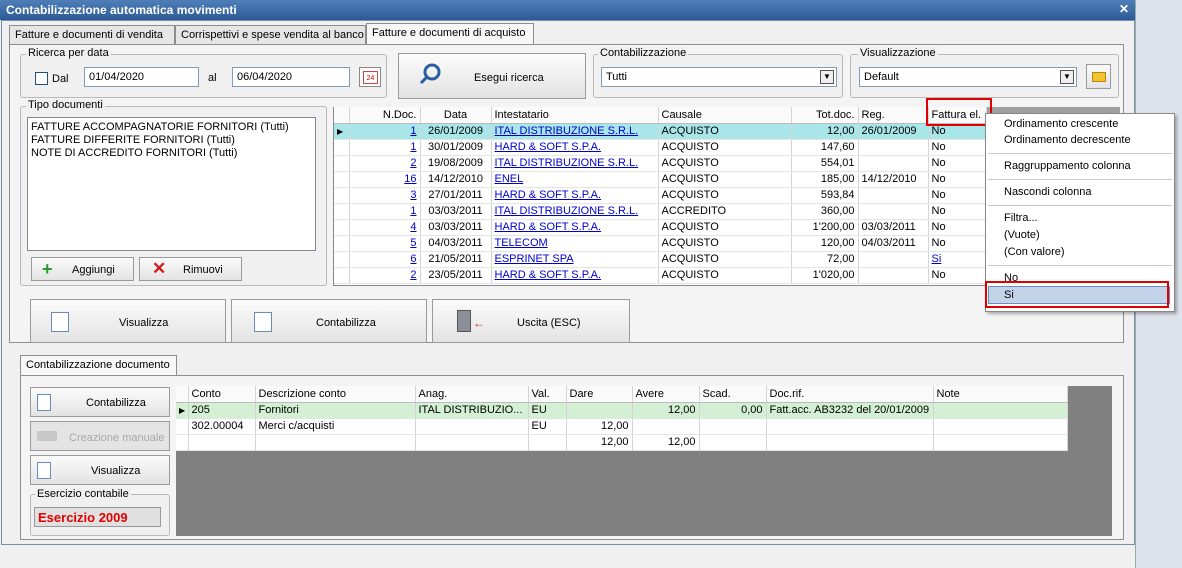 Image resolution: width=1182 pixels, height=568 pixels. What do you see at coordinates (599, 394) in the screenshot?
I see `column-header-dare: Dare` at bounding box center [599, 394].